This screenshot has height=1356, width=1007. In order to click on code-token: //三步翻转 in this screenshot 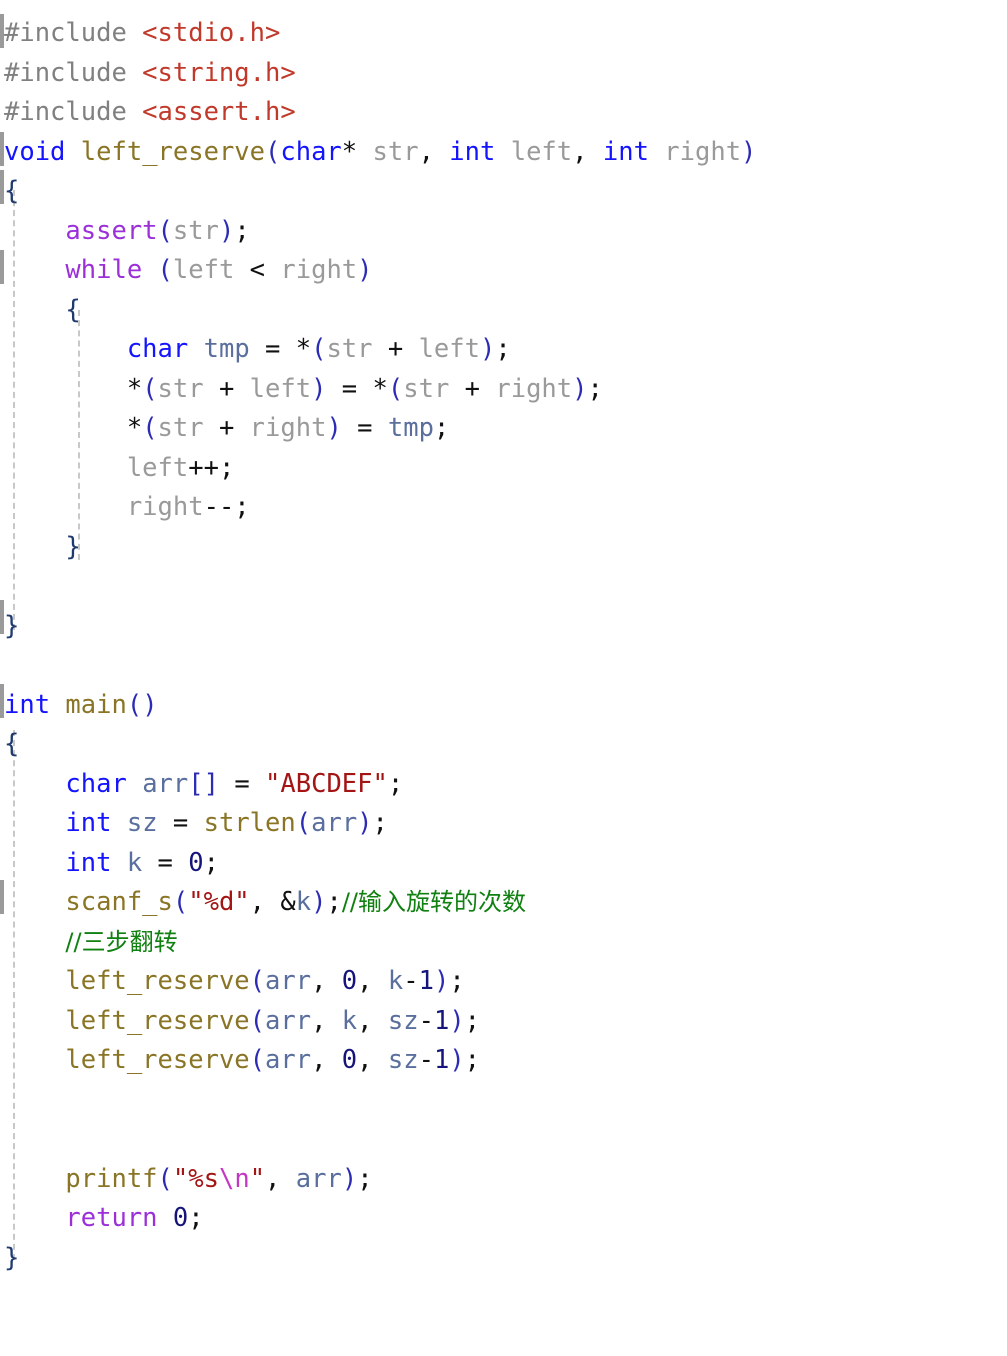, I will do `click(121, 941)`.